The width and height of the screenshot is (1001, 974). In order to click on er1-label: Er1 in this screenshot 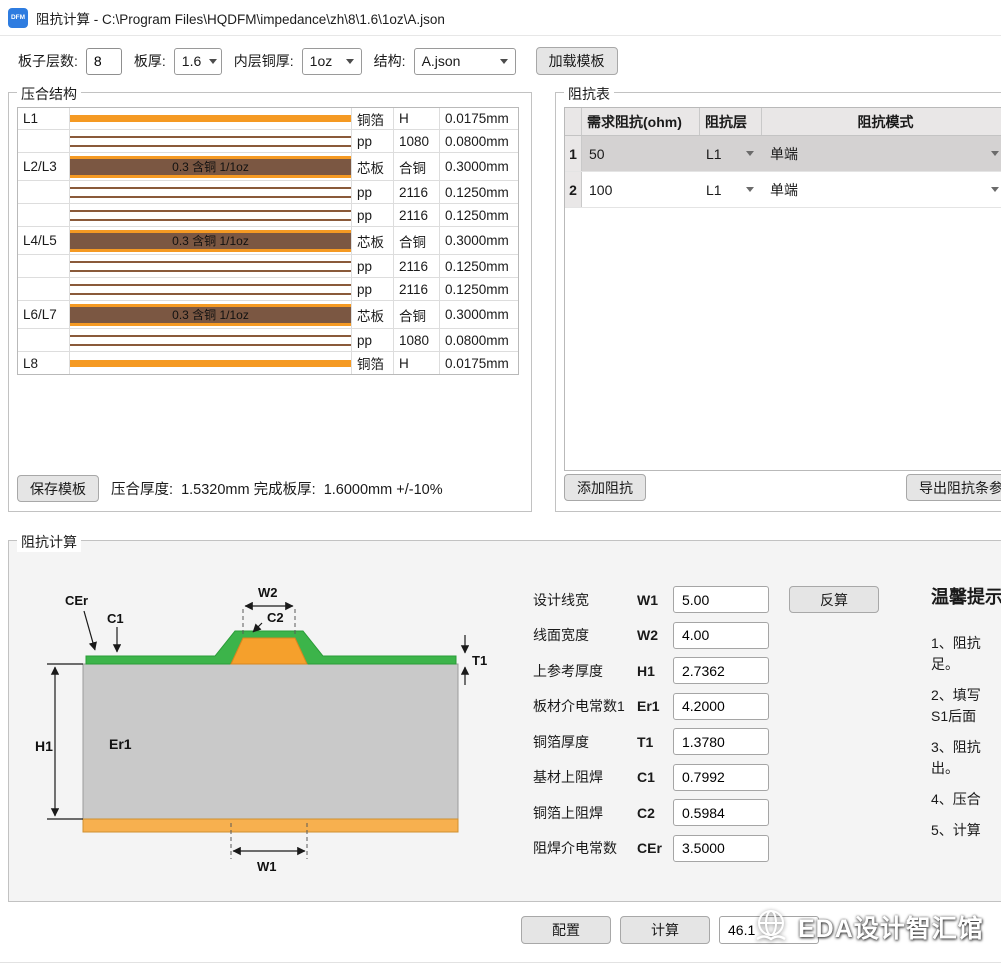, I will do `click(120, 744)`.